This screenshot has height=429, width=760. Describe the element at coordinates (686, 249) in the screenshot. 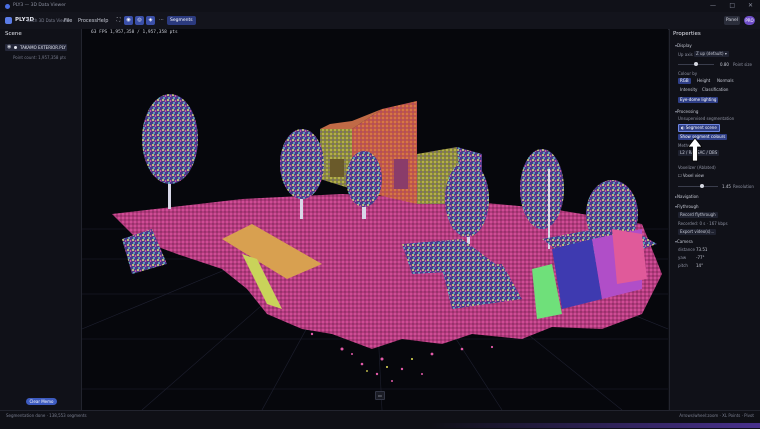

I see `camera-distance-key: distance` at that location.